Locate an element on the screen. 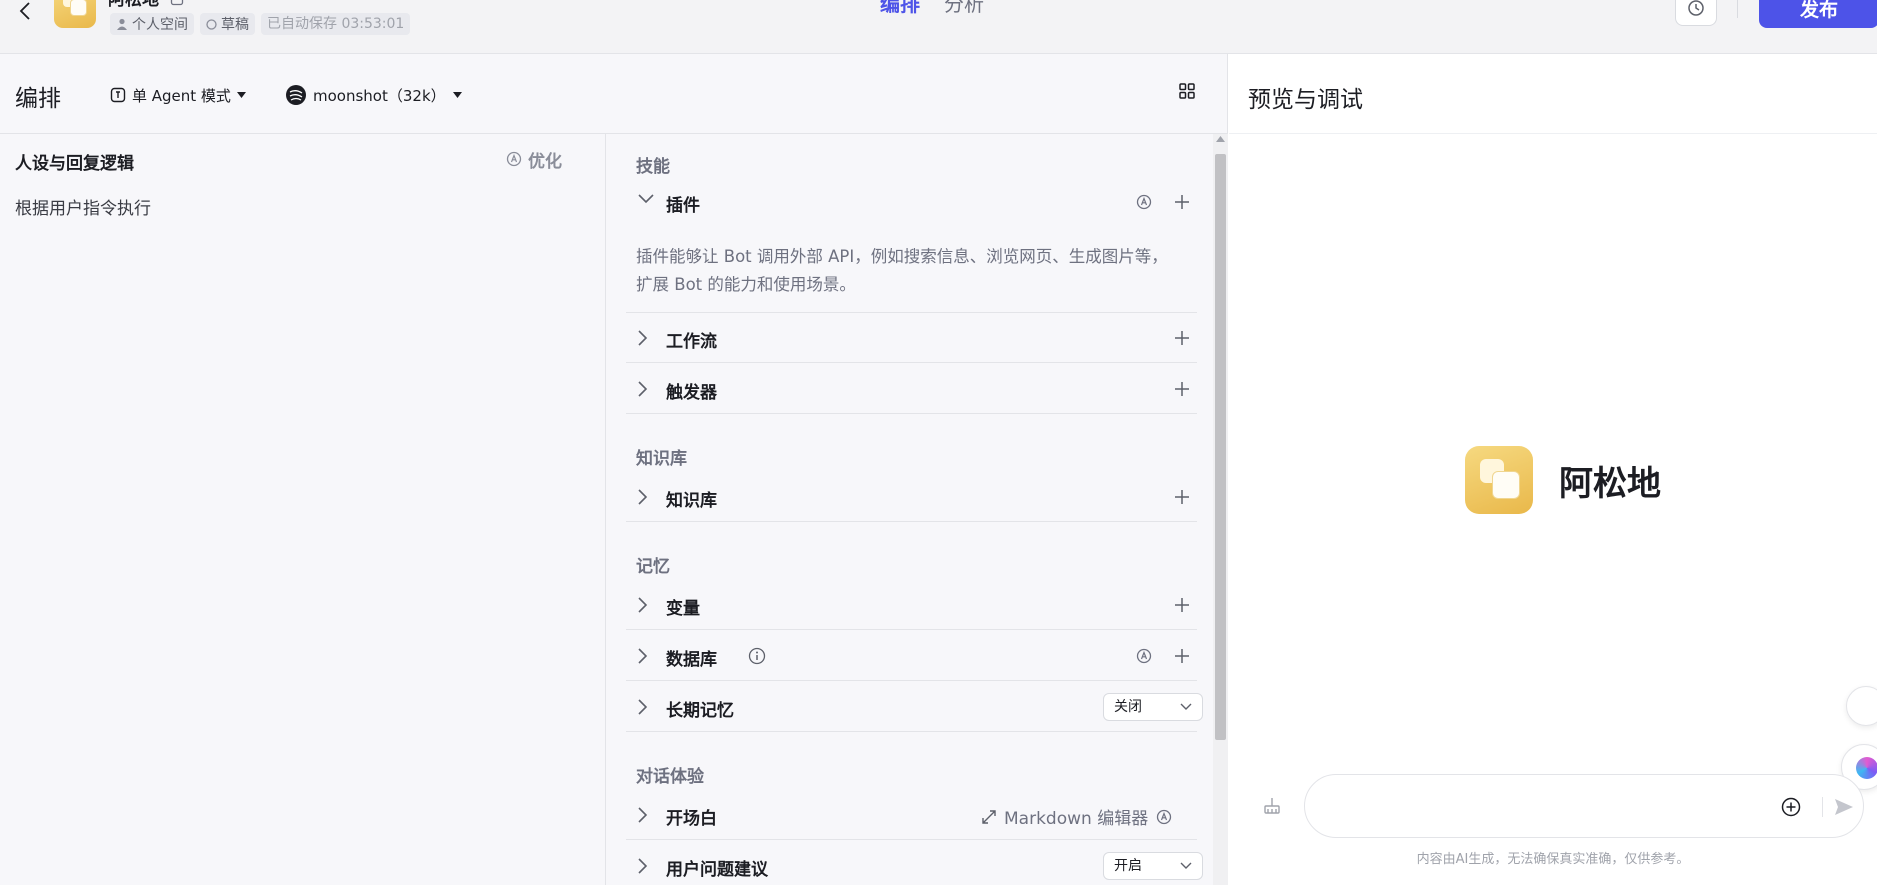 This screenshot has height=885, width=1877. status-badge: 草稿 is located at coordinates (227, 24).